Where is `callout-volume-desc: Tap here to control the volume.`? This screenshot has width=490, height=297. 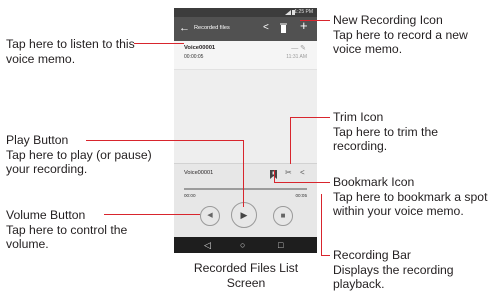
callout-volume-desc: Tap here to control the volume. is located at coordinates (67, 237).